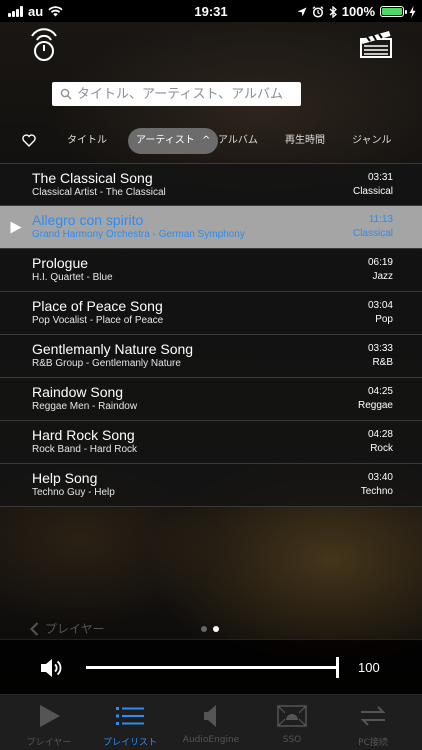  I want to click on play-icon, so click(50, 716).